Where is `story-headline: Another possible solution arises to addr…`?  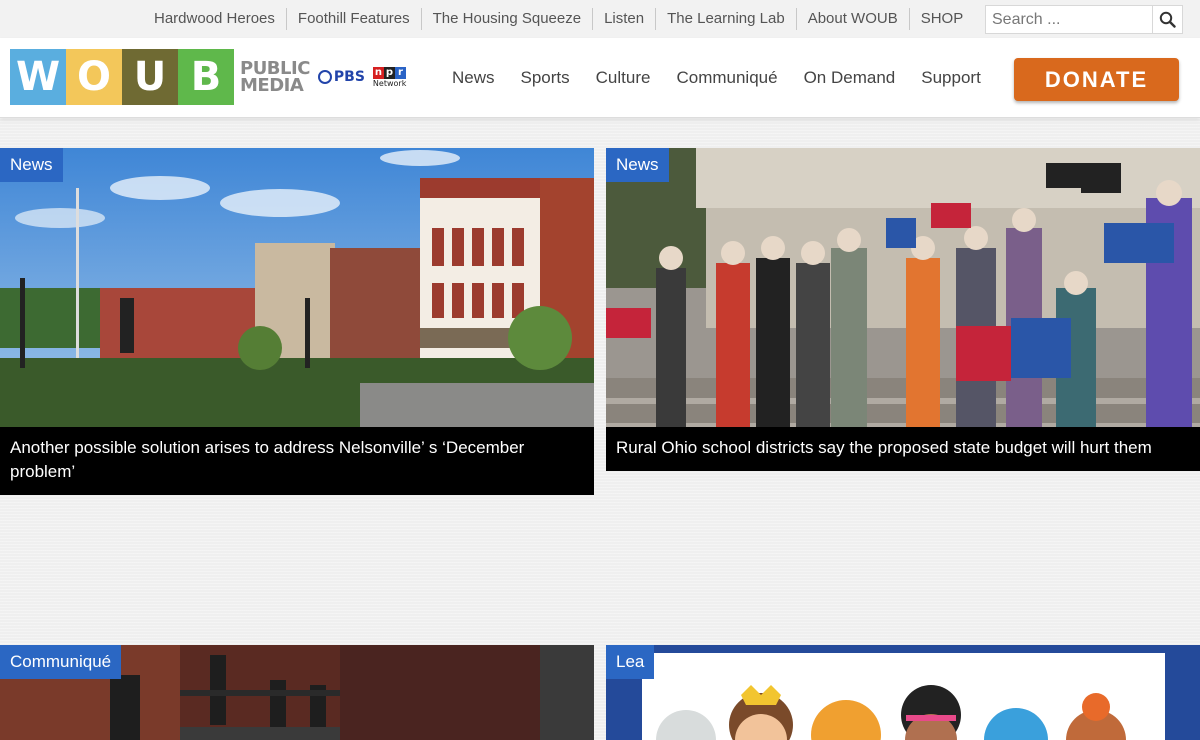 story-headline: Another possible solution arises to addr… is located at coordinates (297, 461).